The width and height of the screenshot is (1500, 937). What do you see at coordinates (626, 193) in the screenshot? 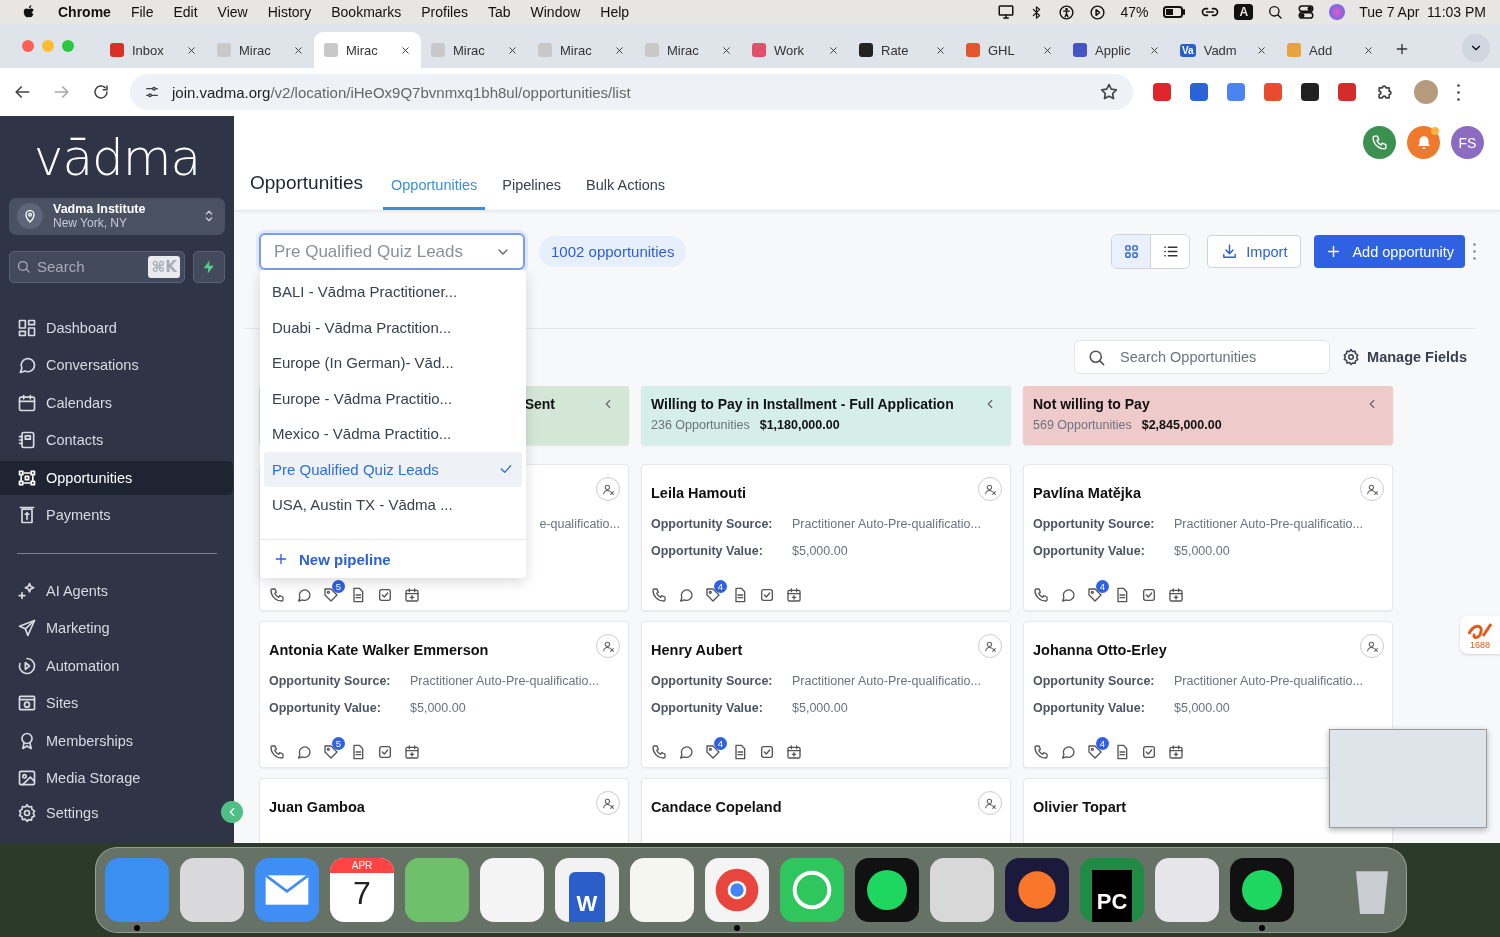
I see `page-tab: Bulk Actions` at bounding box center [626, 193].